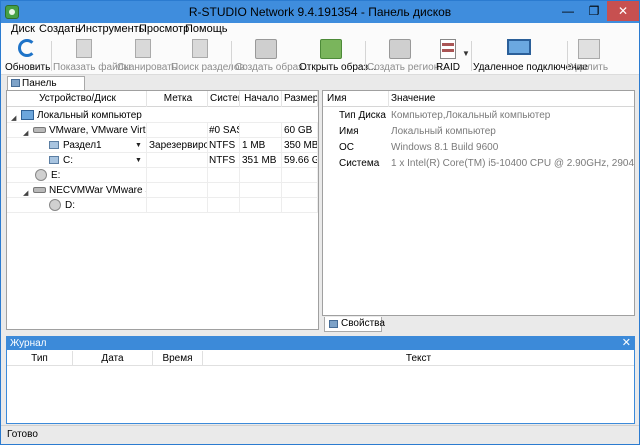  What do you see at coordinates (589, 56) in the screenshot?
I see `delete-button: Удалить` at bounding box center [589, 56].